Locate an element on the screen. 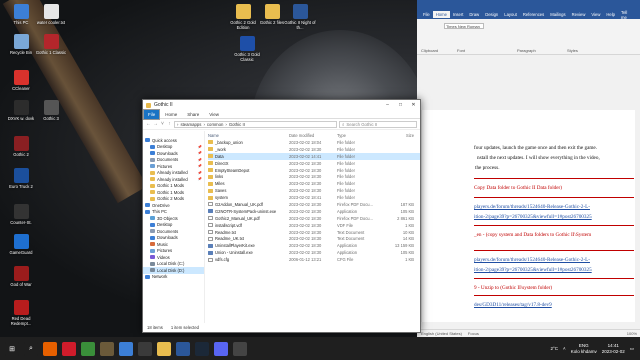  file-row: Saves 2023-02-02 18:30 File folder is located at coordinates (314, 190).